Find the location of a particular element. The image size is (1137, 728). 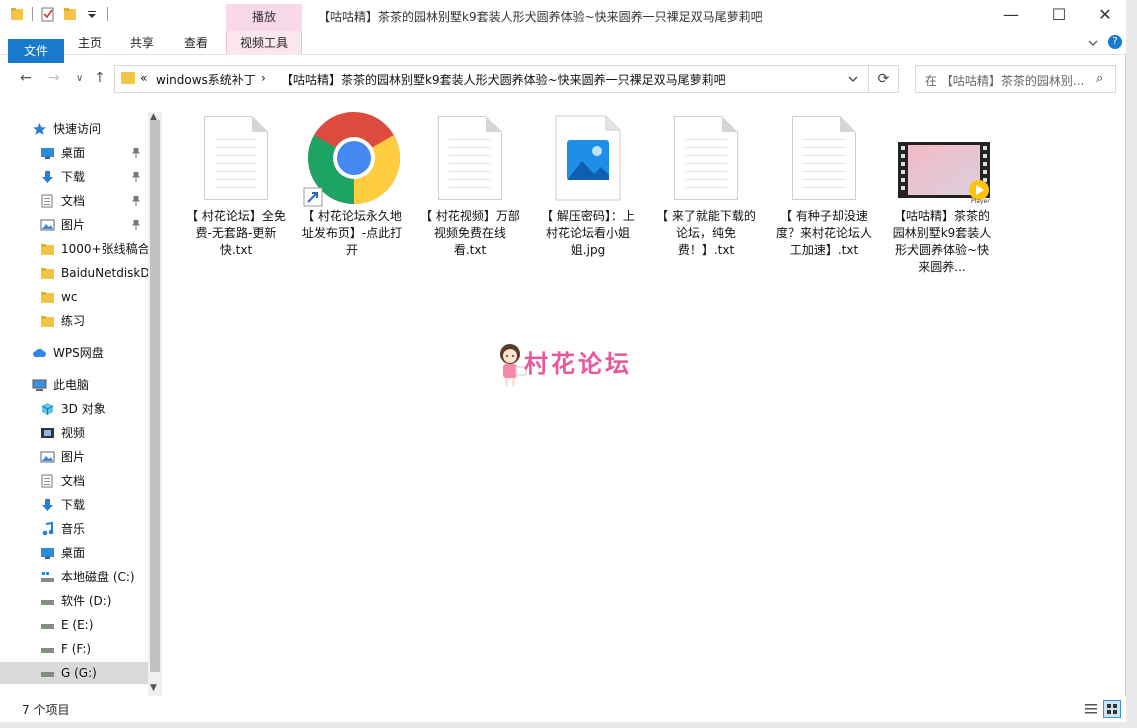

status-bar: 7 个项目 is located at coordinates (563, 709).